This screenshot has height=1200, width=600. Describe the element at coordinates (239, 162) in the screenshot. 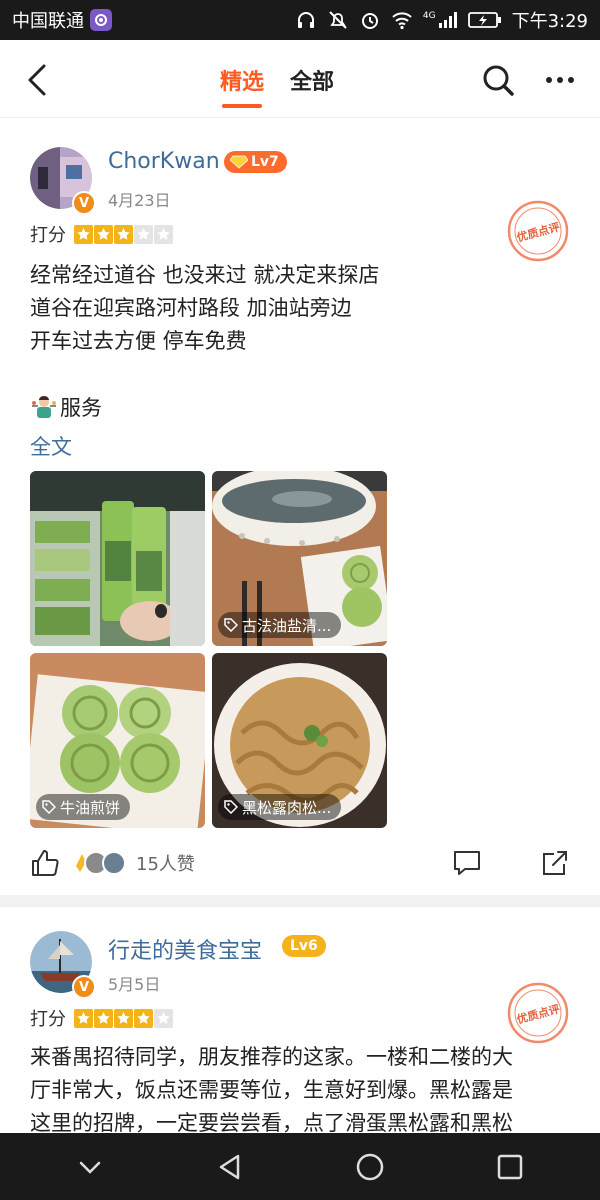

I see `diamond-icon` at that location.